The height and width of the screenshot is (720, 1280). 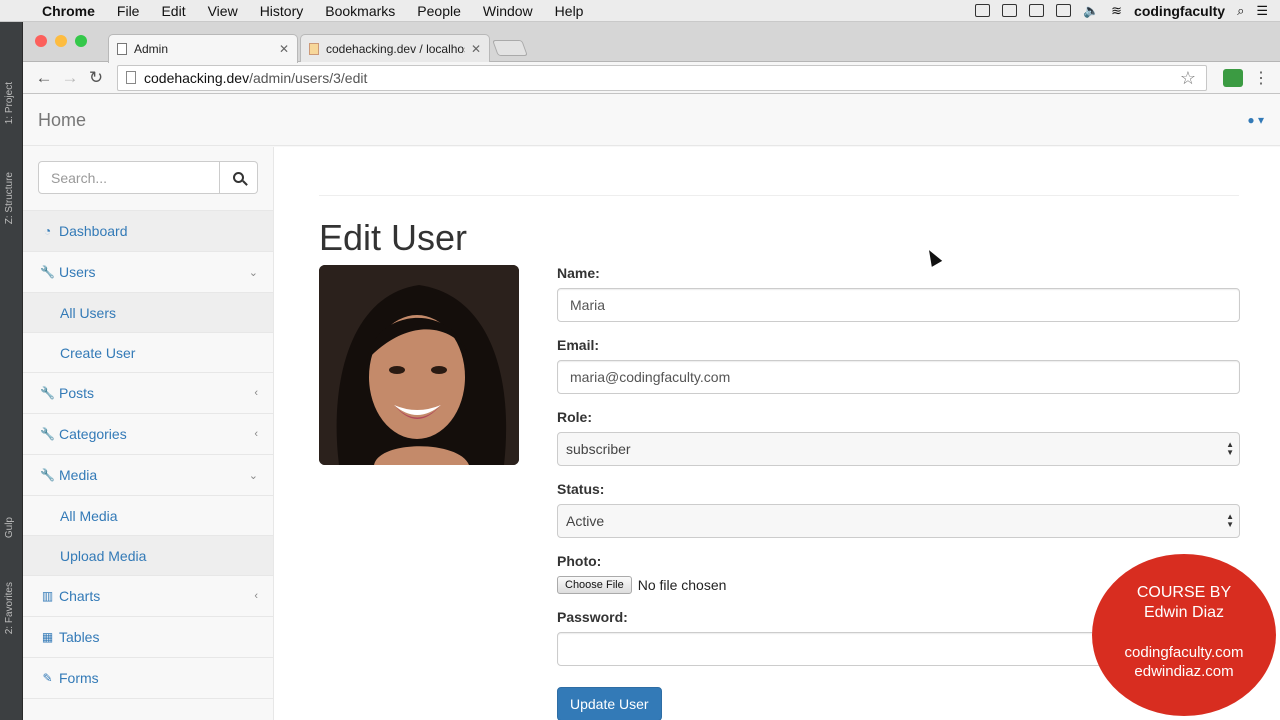 I want to click on menu-history: History, so click(x=282, y=11).